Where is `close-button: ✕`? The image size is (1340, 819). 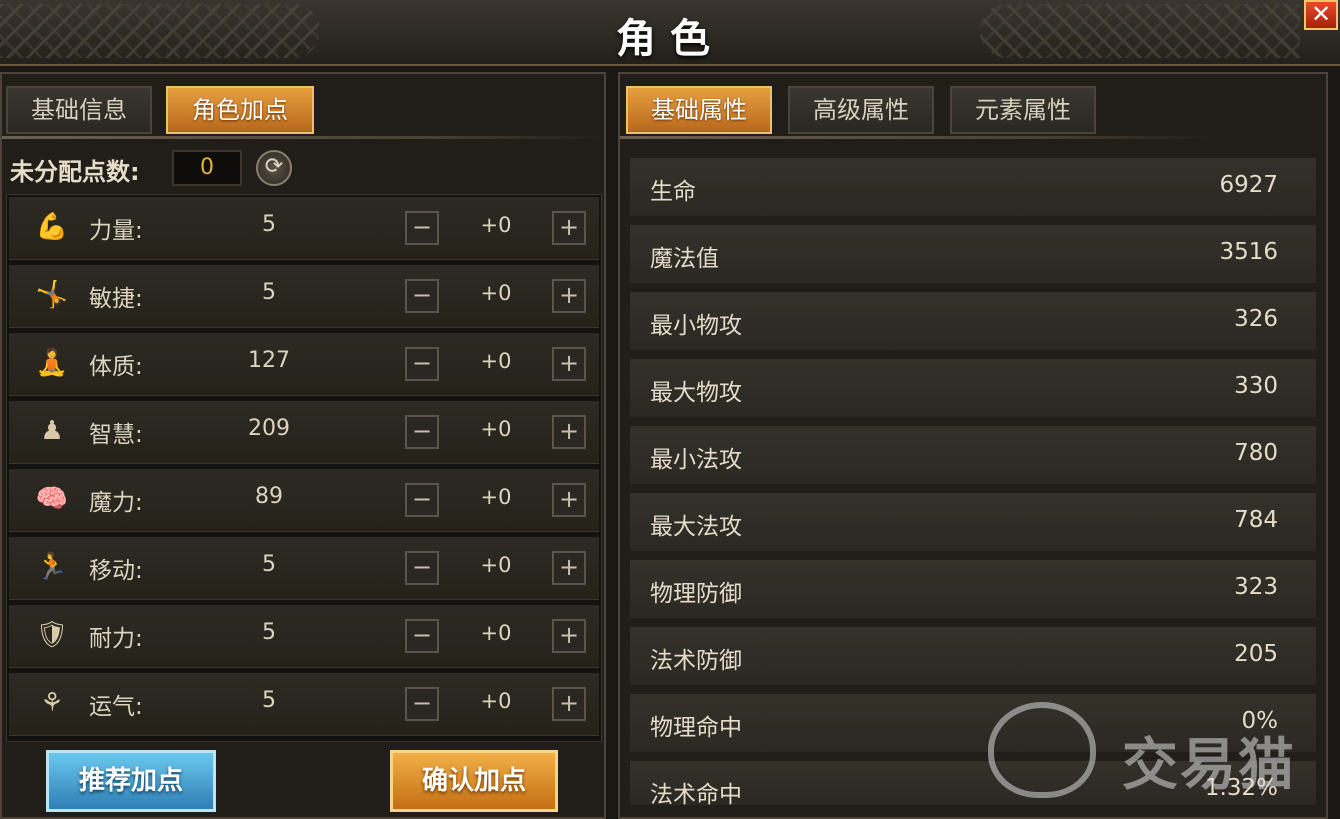
close-button: ✕ is located at coordinates (1321, 15).